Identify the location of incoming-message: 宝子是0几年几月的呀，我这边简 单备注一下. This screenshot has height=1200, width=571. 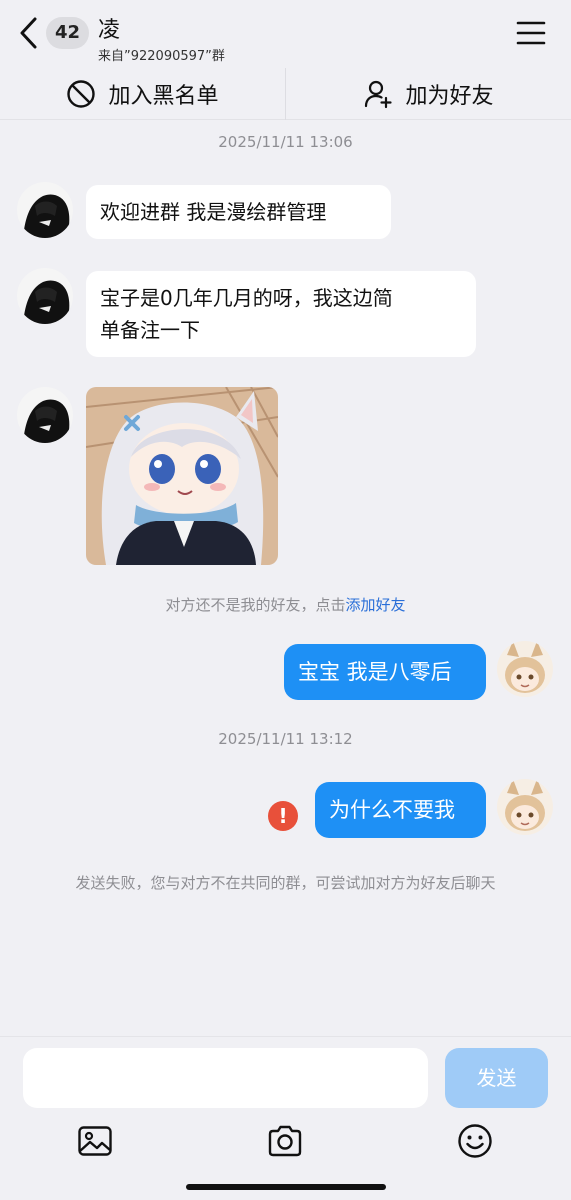
(281, 314).